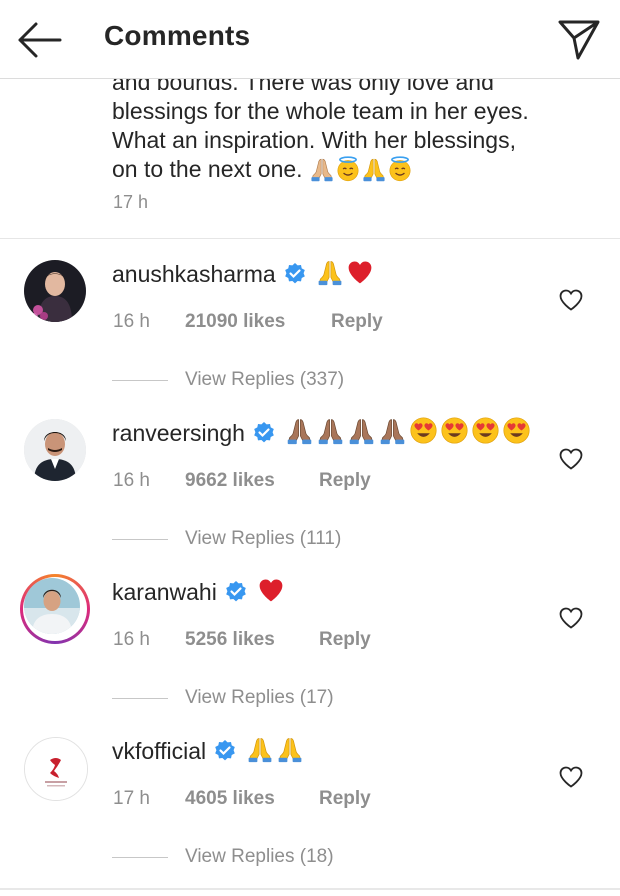 This screenshot has height=896, width=620. I want to click on likes-count: 4605 likes, so click(252, 799).